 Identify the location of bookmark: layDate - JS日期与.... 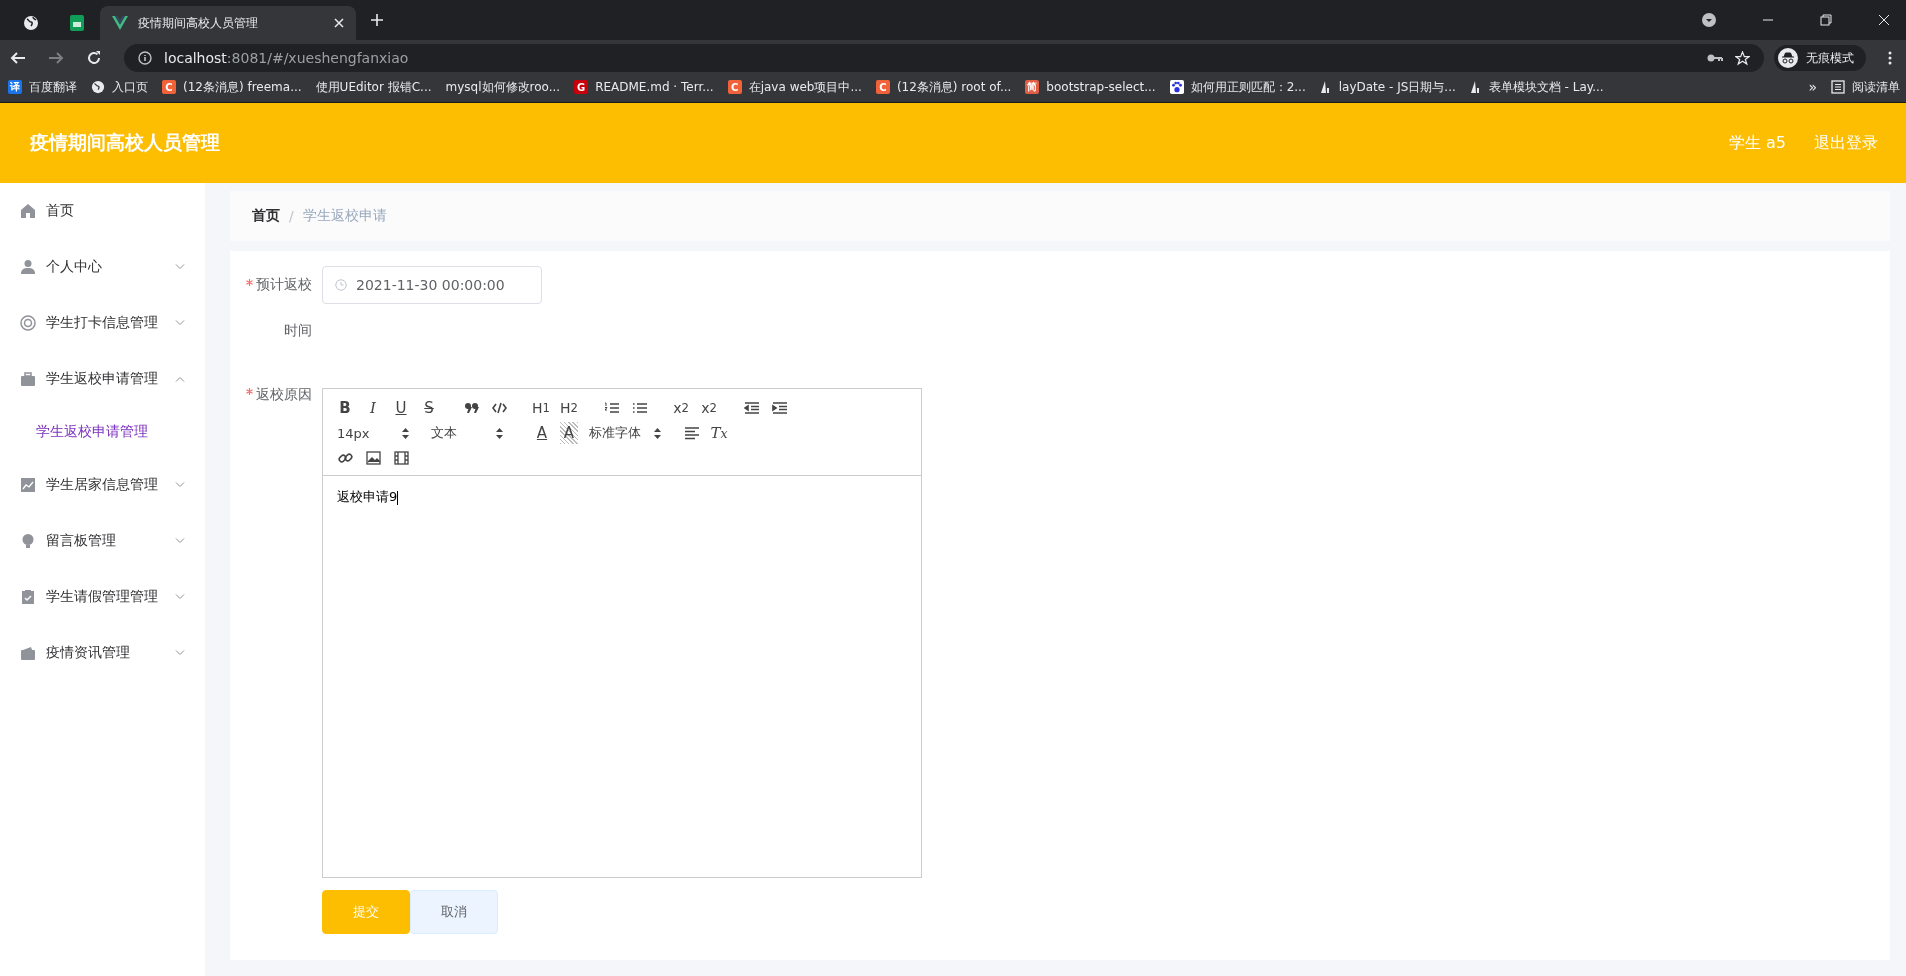
(1387, 87).